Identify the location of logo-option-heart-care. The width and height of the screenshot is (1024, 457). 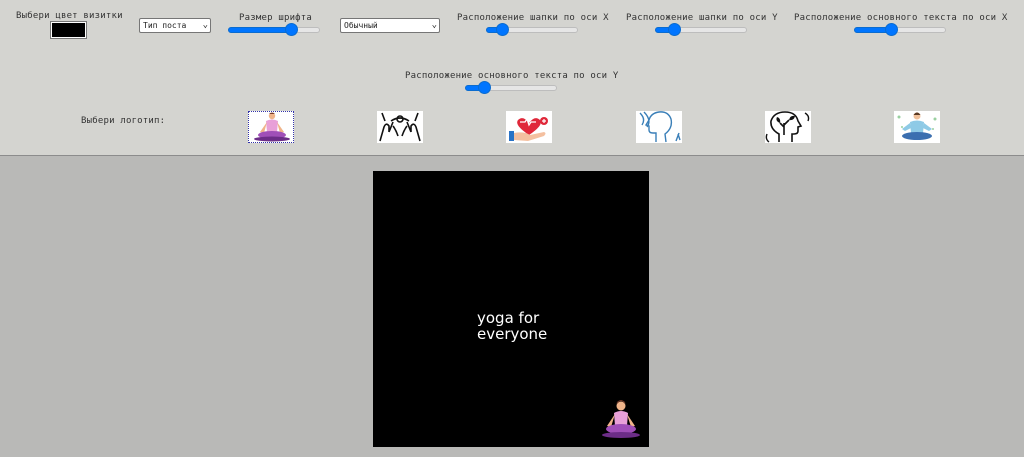
(529, 127).